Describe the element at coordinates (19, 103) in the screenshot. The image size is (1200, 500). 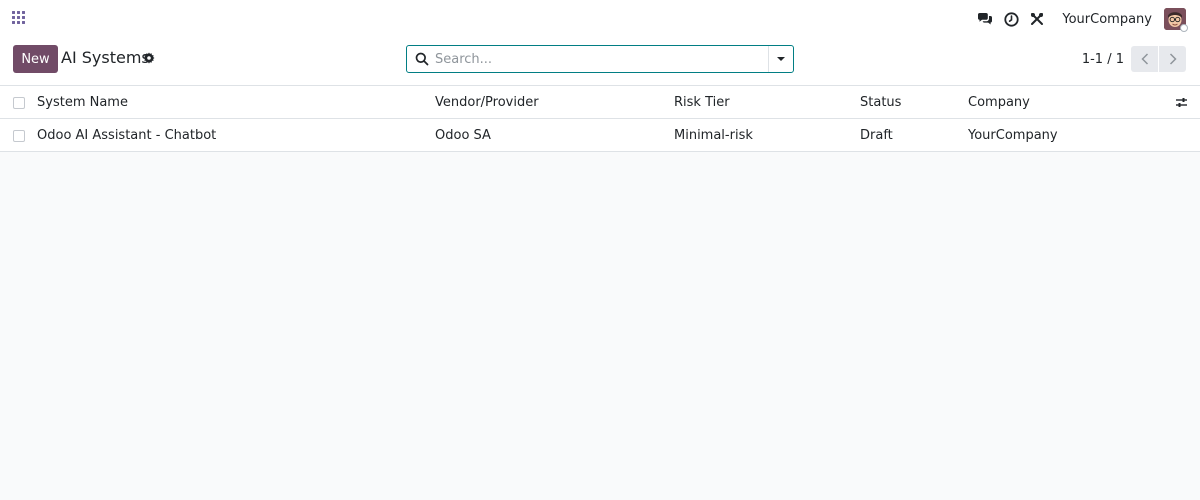
I see `select-all-checkbox` at that location.